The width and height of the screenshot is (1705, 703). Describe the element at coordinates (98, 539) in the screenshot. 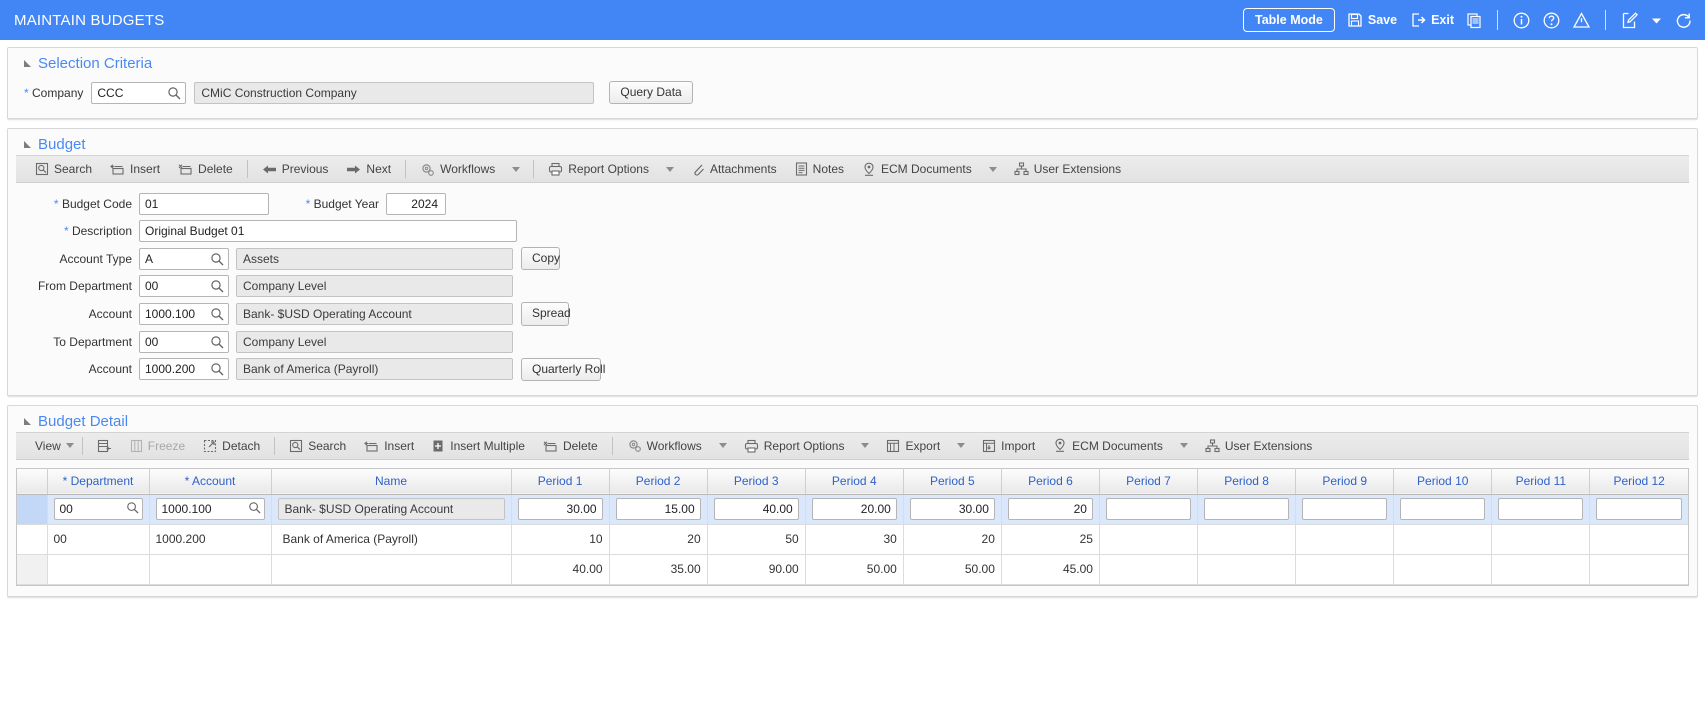

I see `cell-department: 00` at that location.